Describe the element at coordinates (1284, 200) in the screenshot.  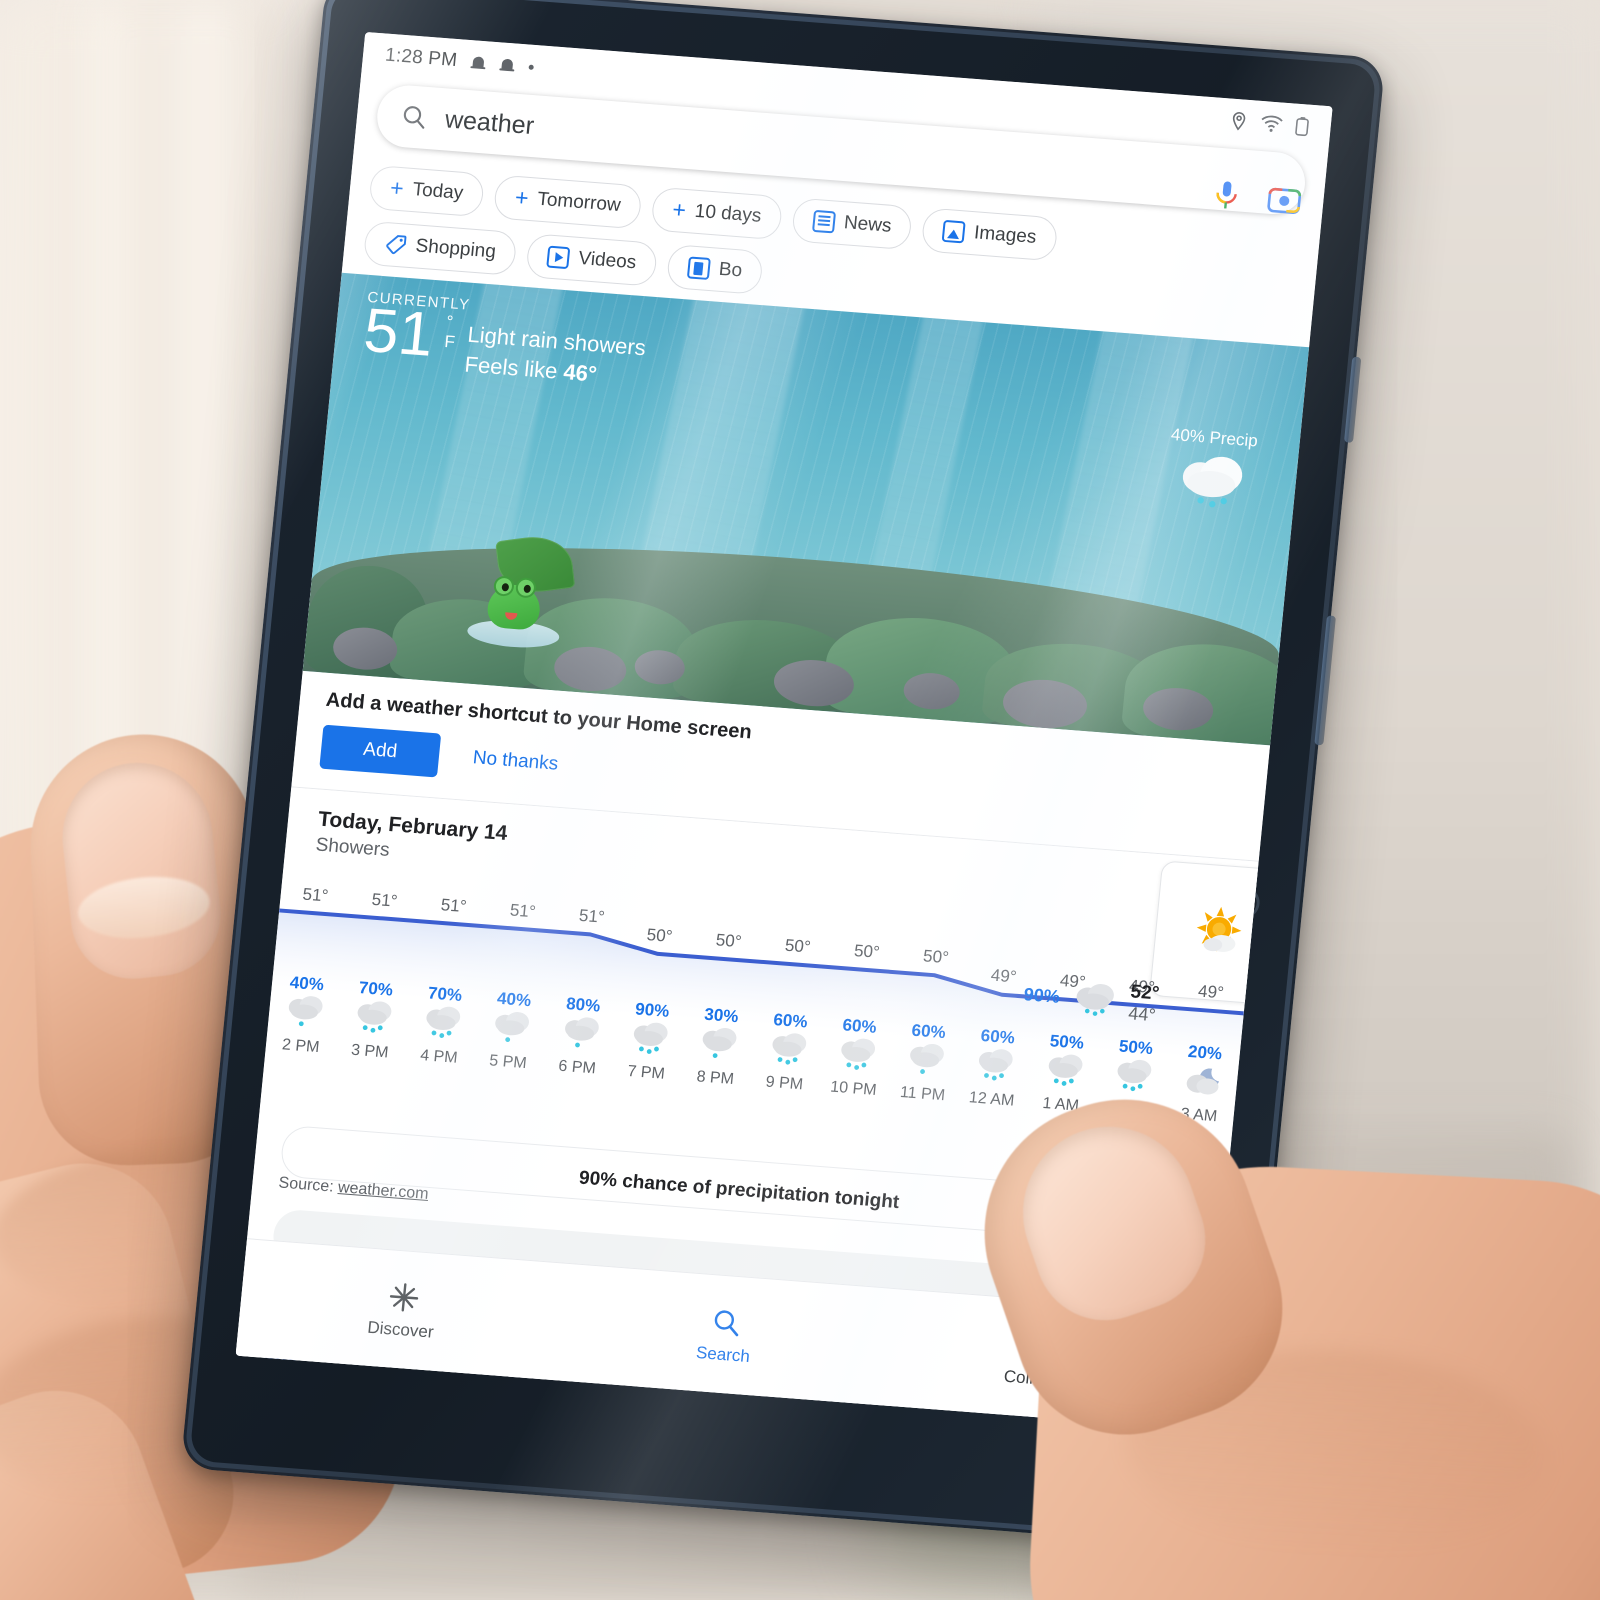
I see `google-lens-camera-icon` at that location.